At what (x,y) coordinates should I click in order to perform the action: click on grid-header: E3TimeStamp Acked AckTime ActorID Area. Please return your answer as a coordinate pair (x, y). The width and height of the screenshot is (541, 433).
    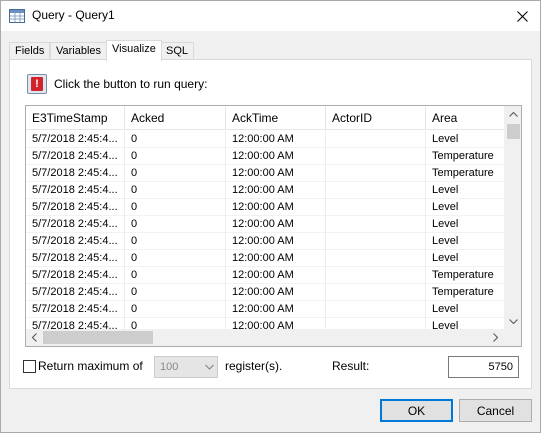
    Looking at the image, I should click on (265, 118).